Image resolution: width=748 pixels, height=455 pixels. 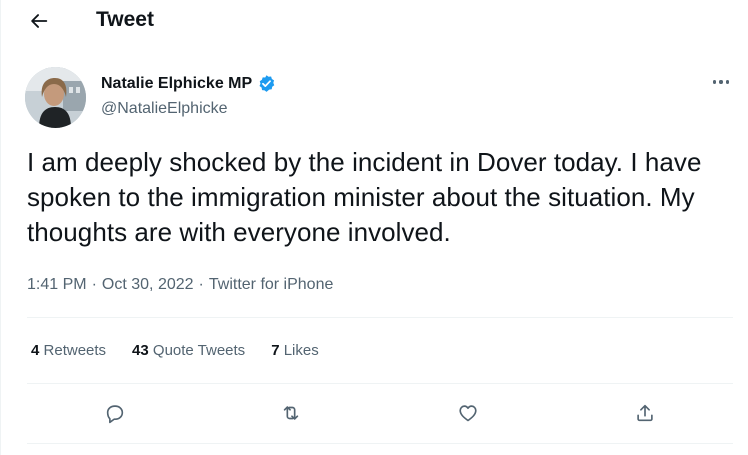 I want to click on share-button, so click(x=645, y=413).